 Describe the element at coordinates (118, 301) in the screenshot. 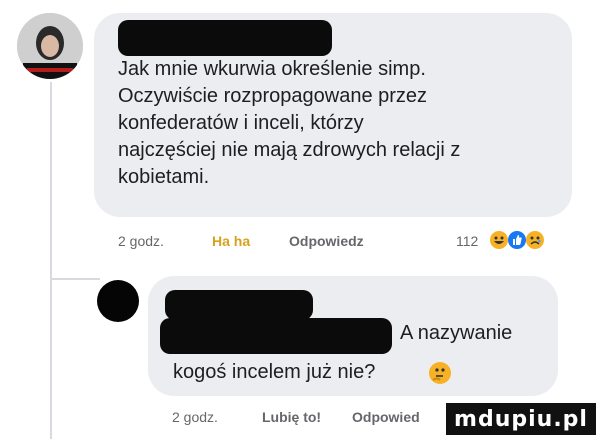

I see `reply-avatar` at that location.